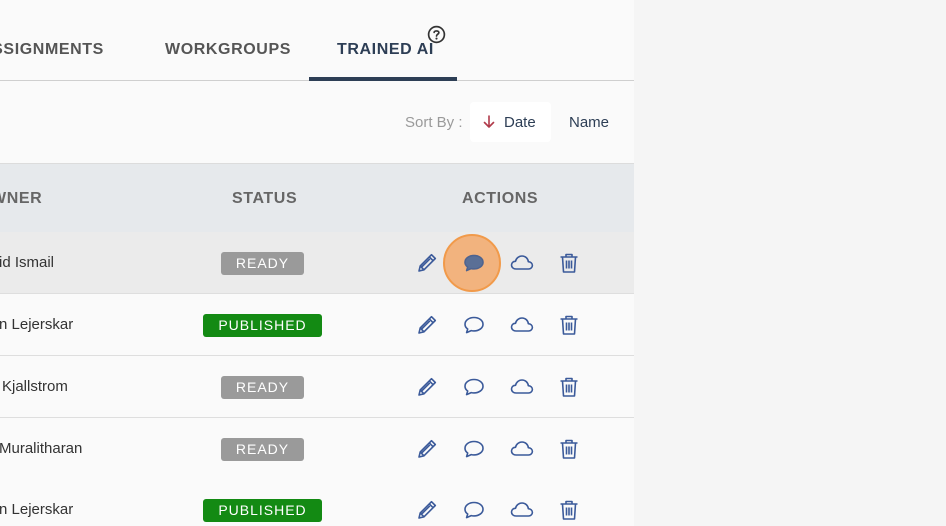 This screenshot has width=946, height=526. What do you see at coordinates (41, 448) in the screenshot?
I see `owner-cell: Muralitharan` at bounding box center [41, 448].